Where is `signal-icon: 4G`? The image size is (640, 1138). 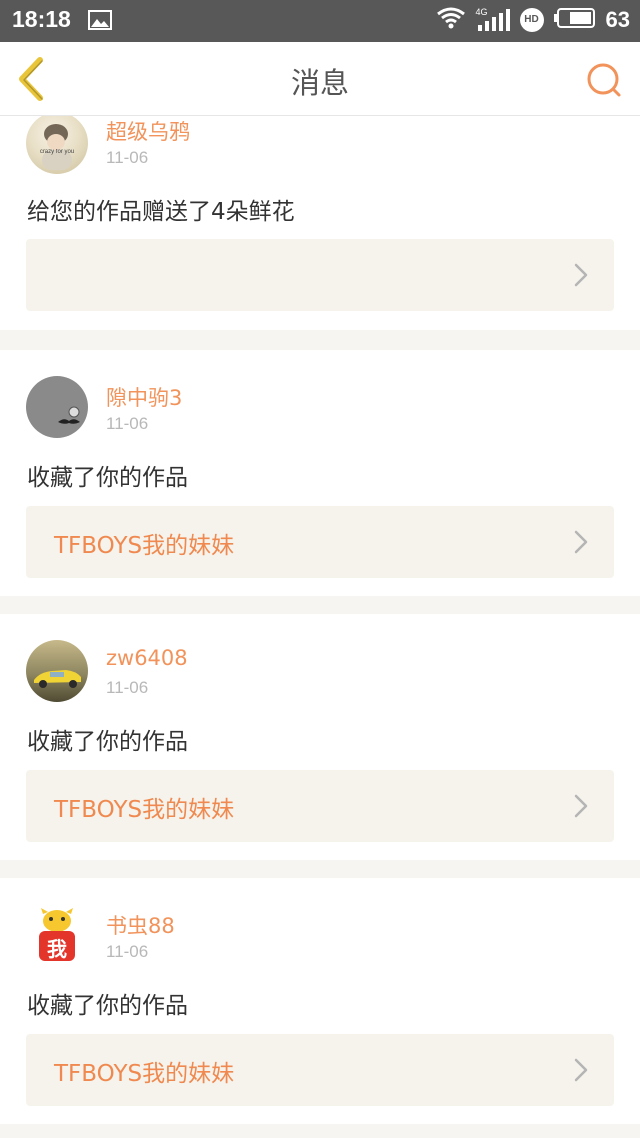
signal-icon: 4G is located at coordinates (493, 20).